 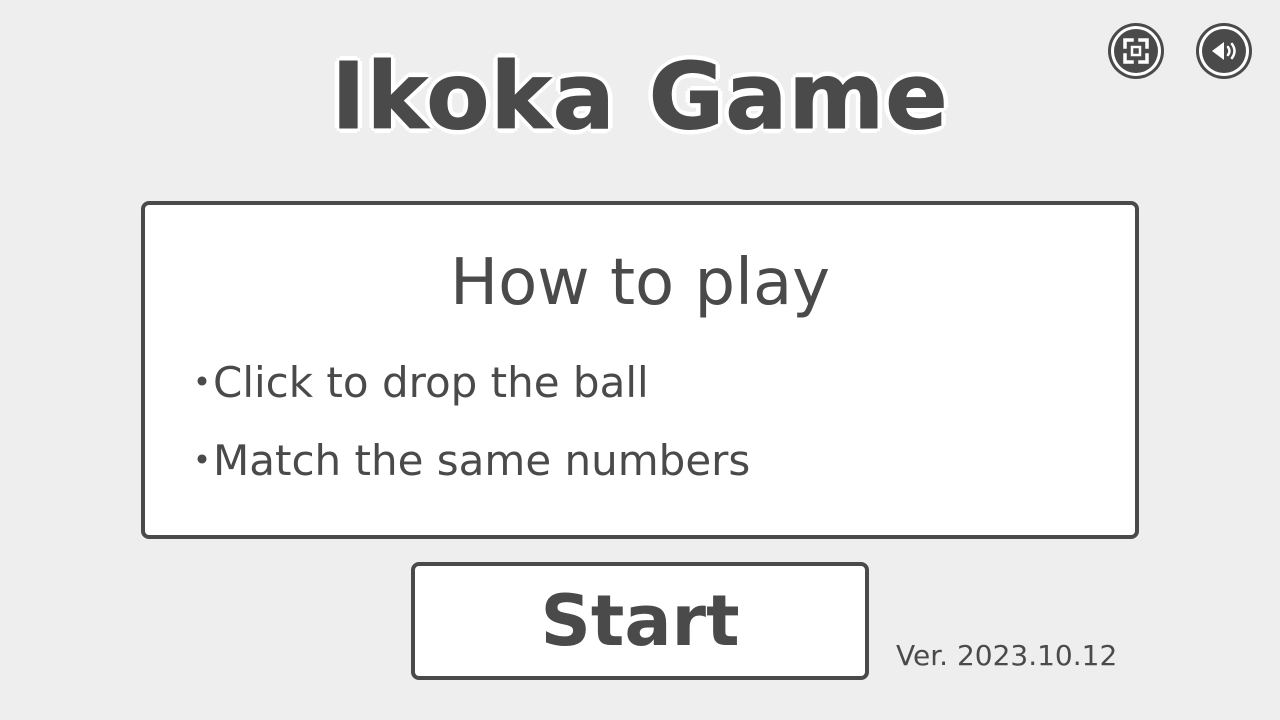 I want to click on start-button-label: Start, so click(x=640, y=621).